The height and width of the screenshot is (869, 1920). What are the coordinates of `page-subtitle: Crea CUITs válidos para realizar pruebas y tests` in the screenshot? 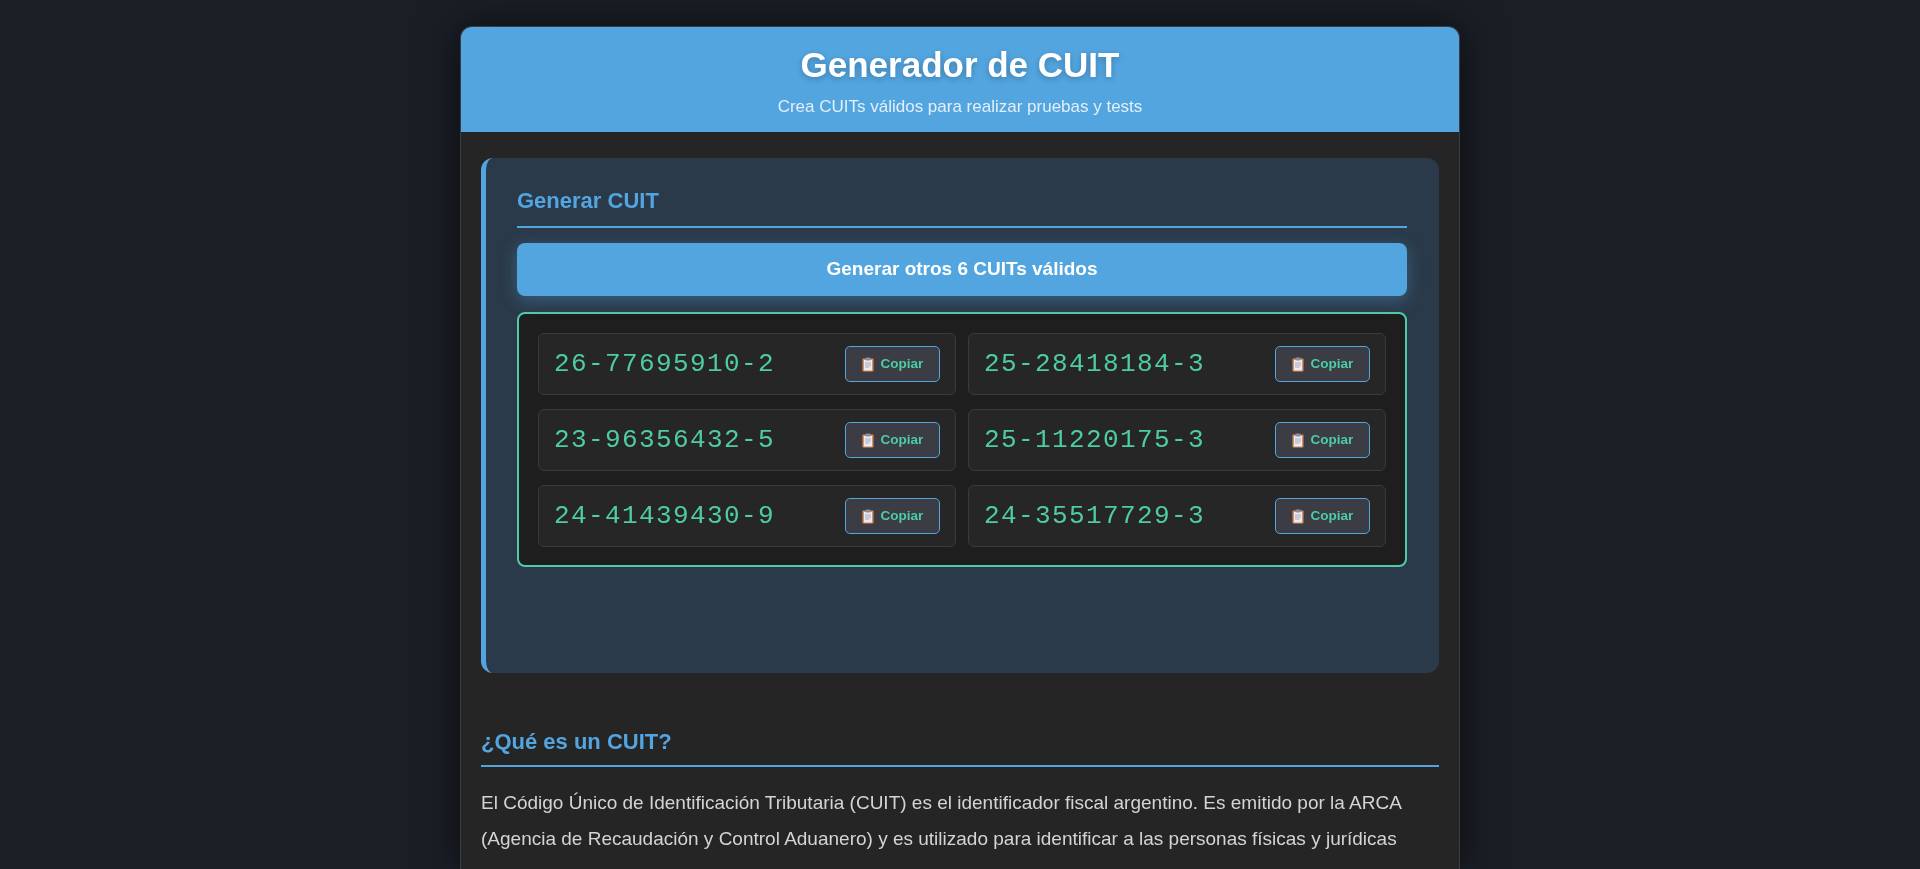 It's located at (960, 107).